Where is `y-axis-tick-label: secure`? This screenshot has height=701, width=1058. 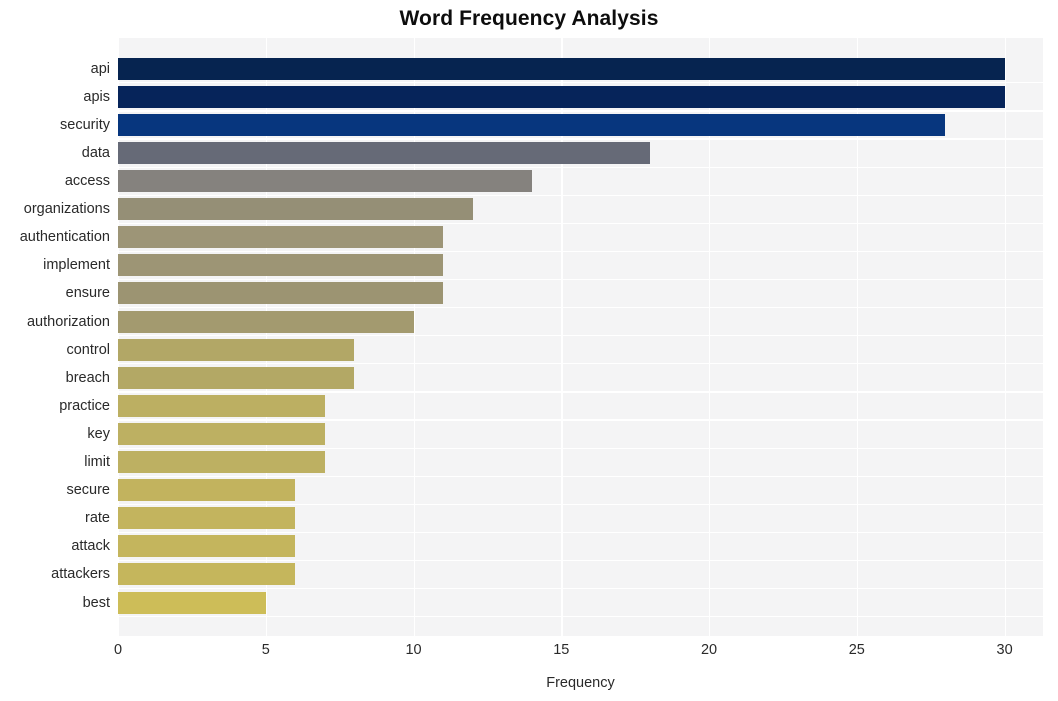 y-axis-tick-label: secure is located at coordinates (88, 490).